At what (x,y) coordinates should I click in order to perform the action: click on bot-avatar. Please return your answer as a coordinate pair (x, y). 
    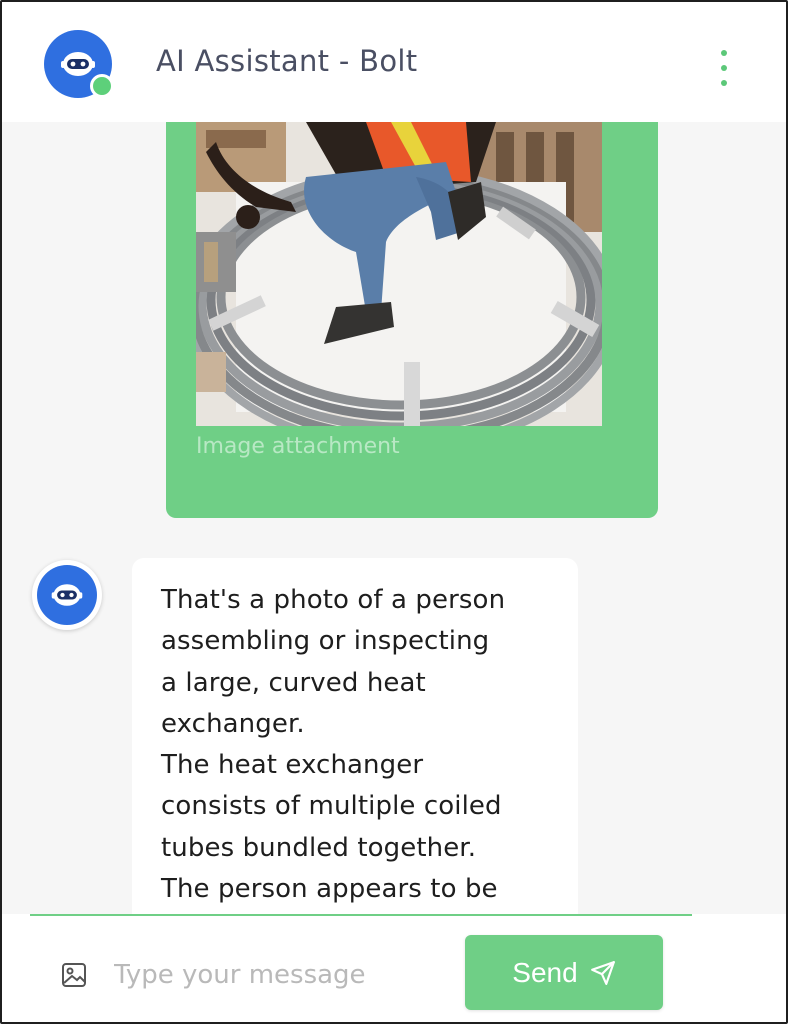
    Looking at the image, I should click on (67, 595).